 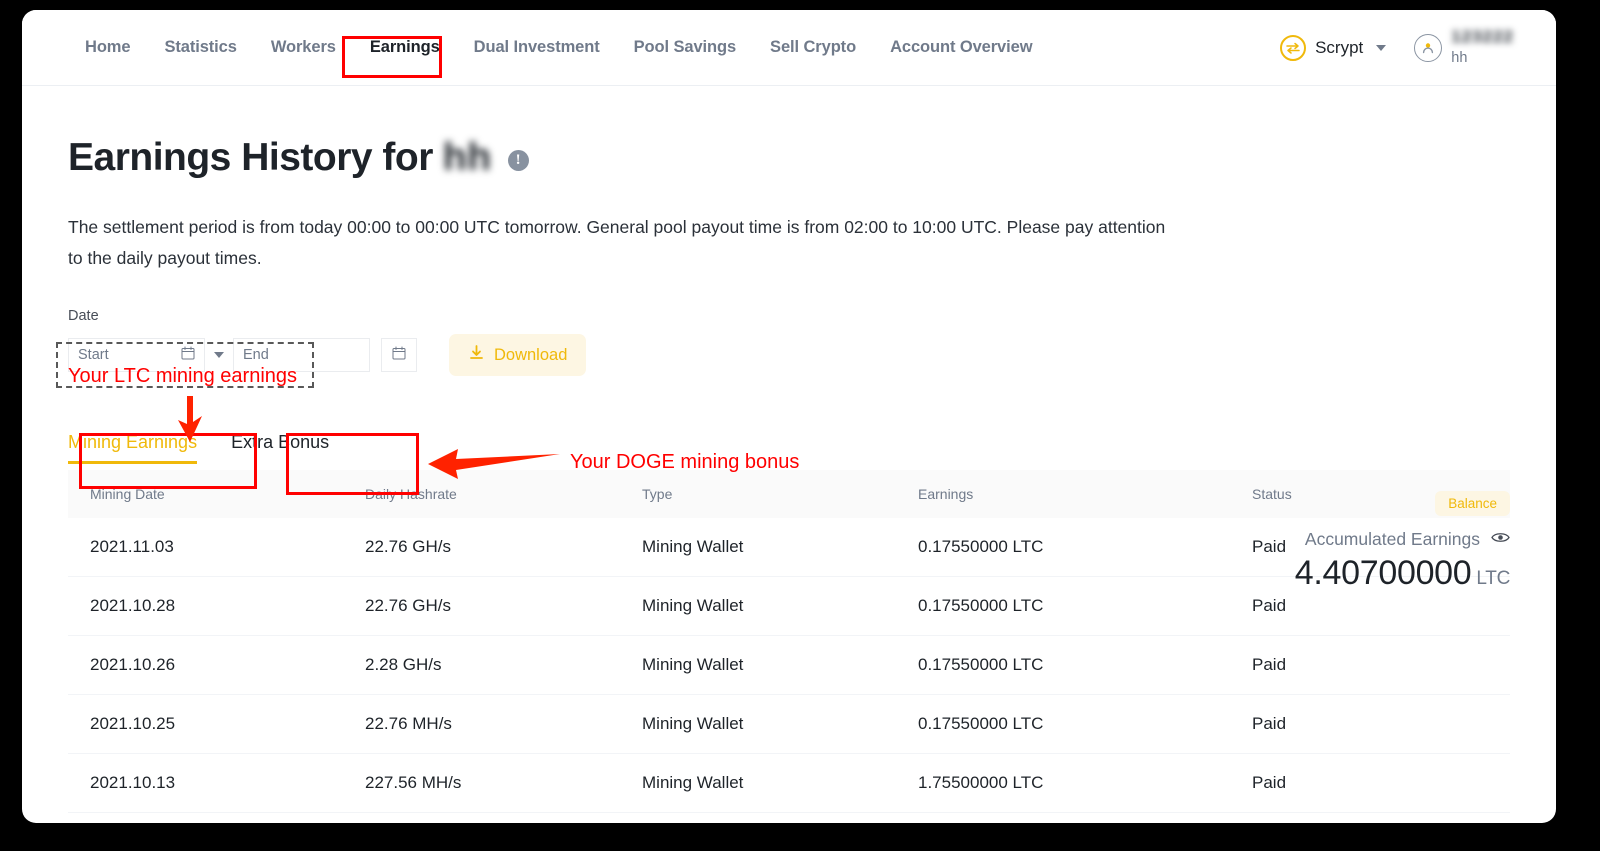 I want to click on tab-mining-earnings: Mining Earnings, so click(x=133, y=448).